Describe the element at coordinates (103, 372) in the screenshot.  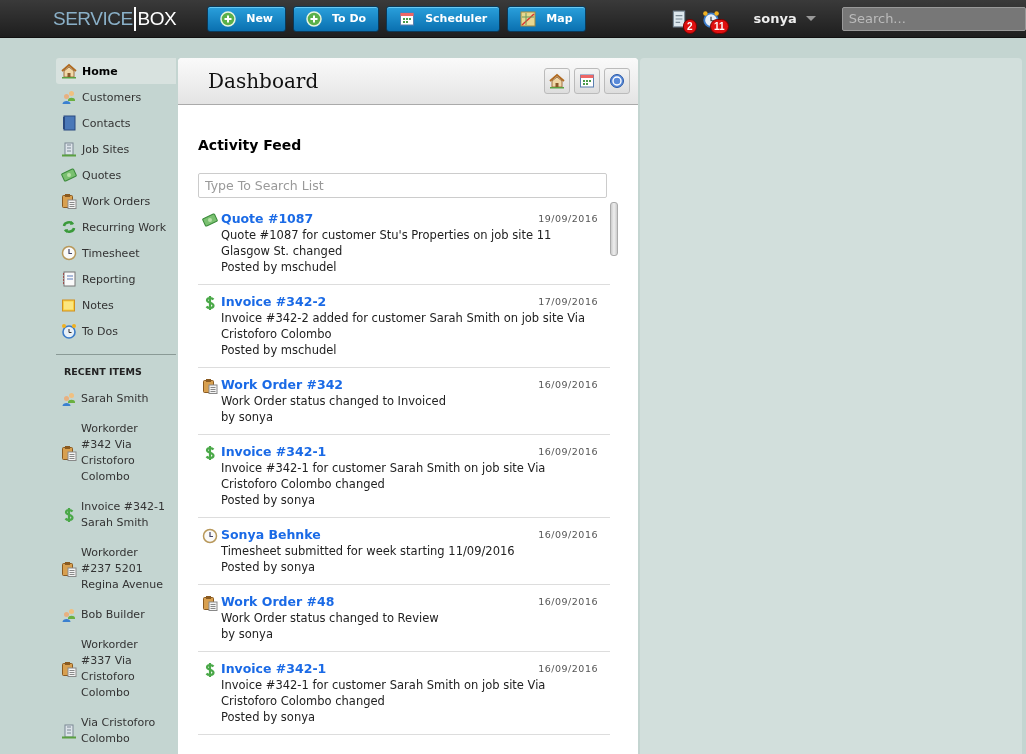
I see `section-heading: RECENT ITEMS` at that location.